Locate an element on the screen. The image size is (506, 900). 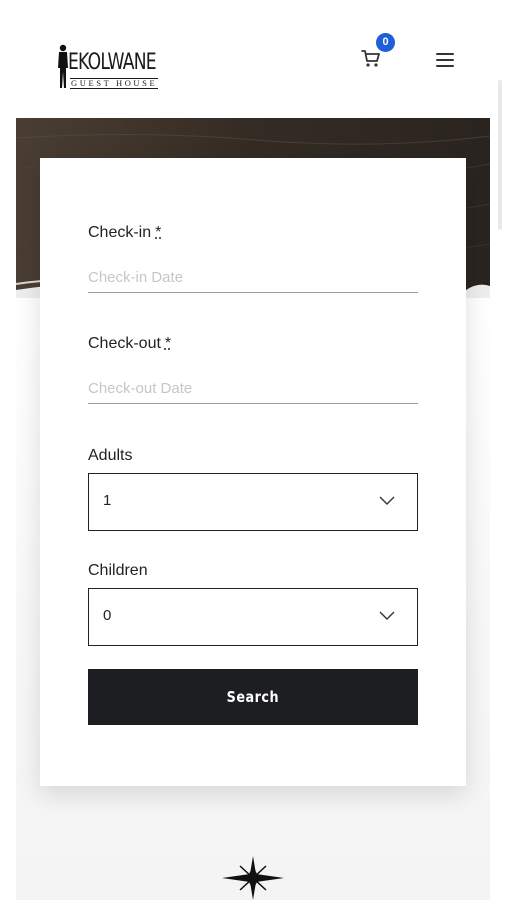
logo-subtitle: GUEST HOUSE is located at coordinates (114, 83).